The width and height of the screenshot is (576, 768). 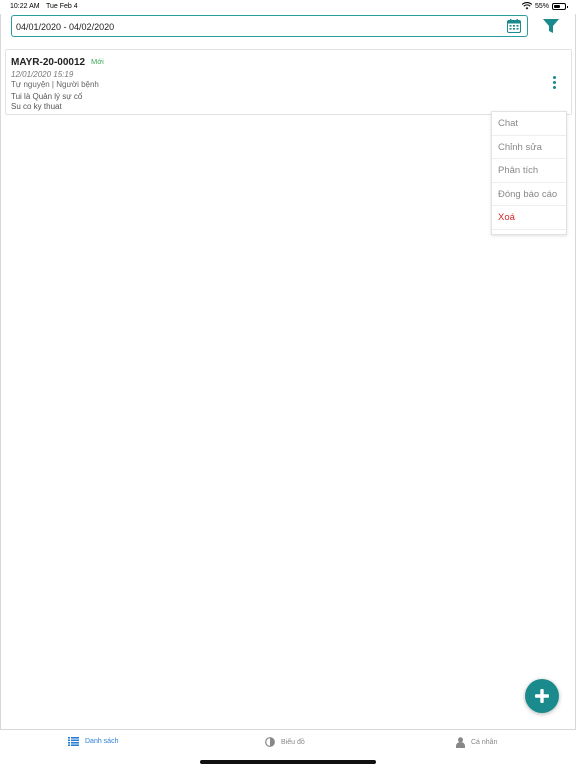 I want to click on menu-item-edit: Chỉnh sửa, so click(x=529, y=147).